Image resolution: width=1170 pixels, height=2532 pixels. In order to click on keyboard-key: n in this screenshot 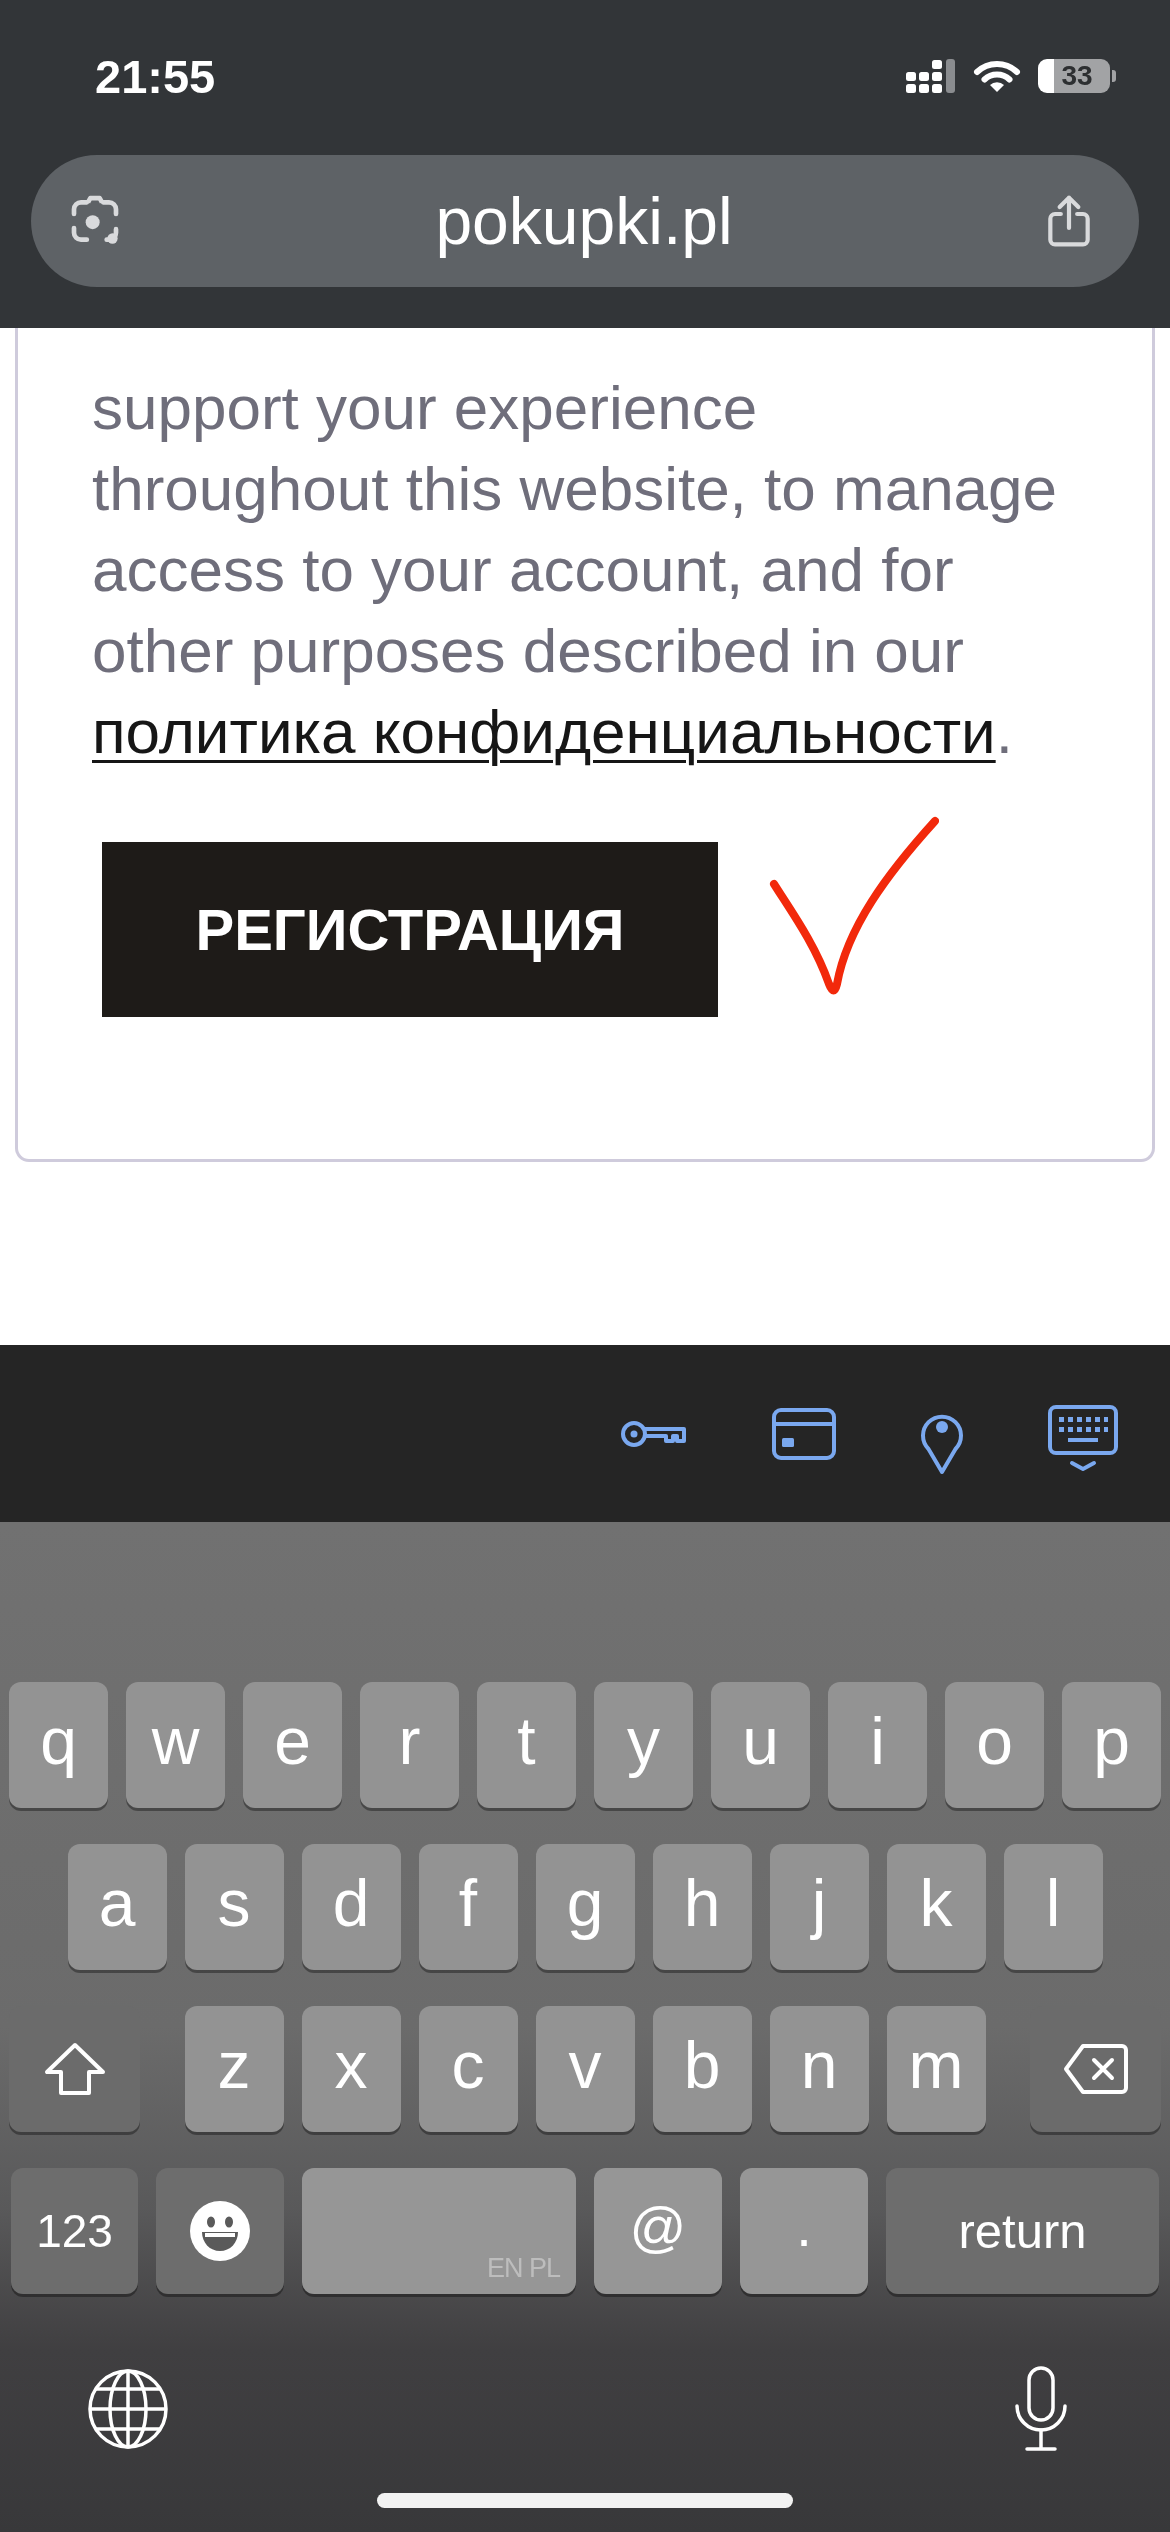, I will do `click(819, 2069)`.